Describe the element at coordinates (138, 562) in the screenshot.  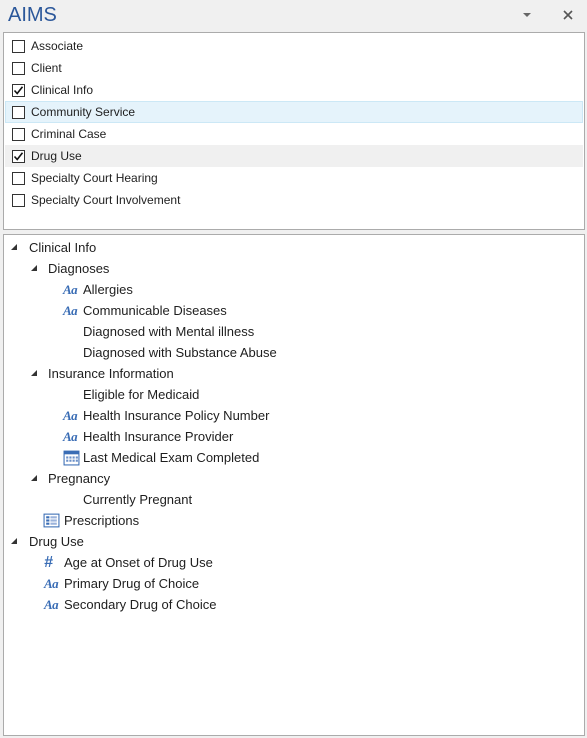
I see `tree-leaf-label: Age at Onset of Drug Use` at that location.